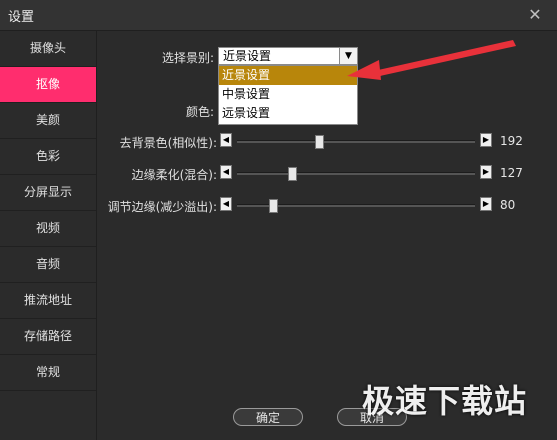 The width and height of the screenshot is (557, 440). I want to click on spill-slider-row: 调节边缘(减少溢出): ◀ ▶ 80, so click(327, 205).